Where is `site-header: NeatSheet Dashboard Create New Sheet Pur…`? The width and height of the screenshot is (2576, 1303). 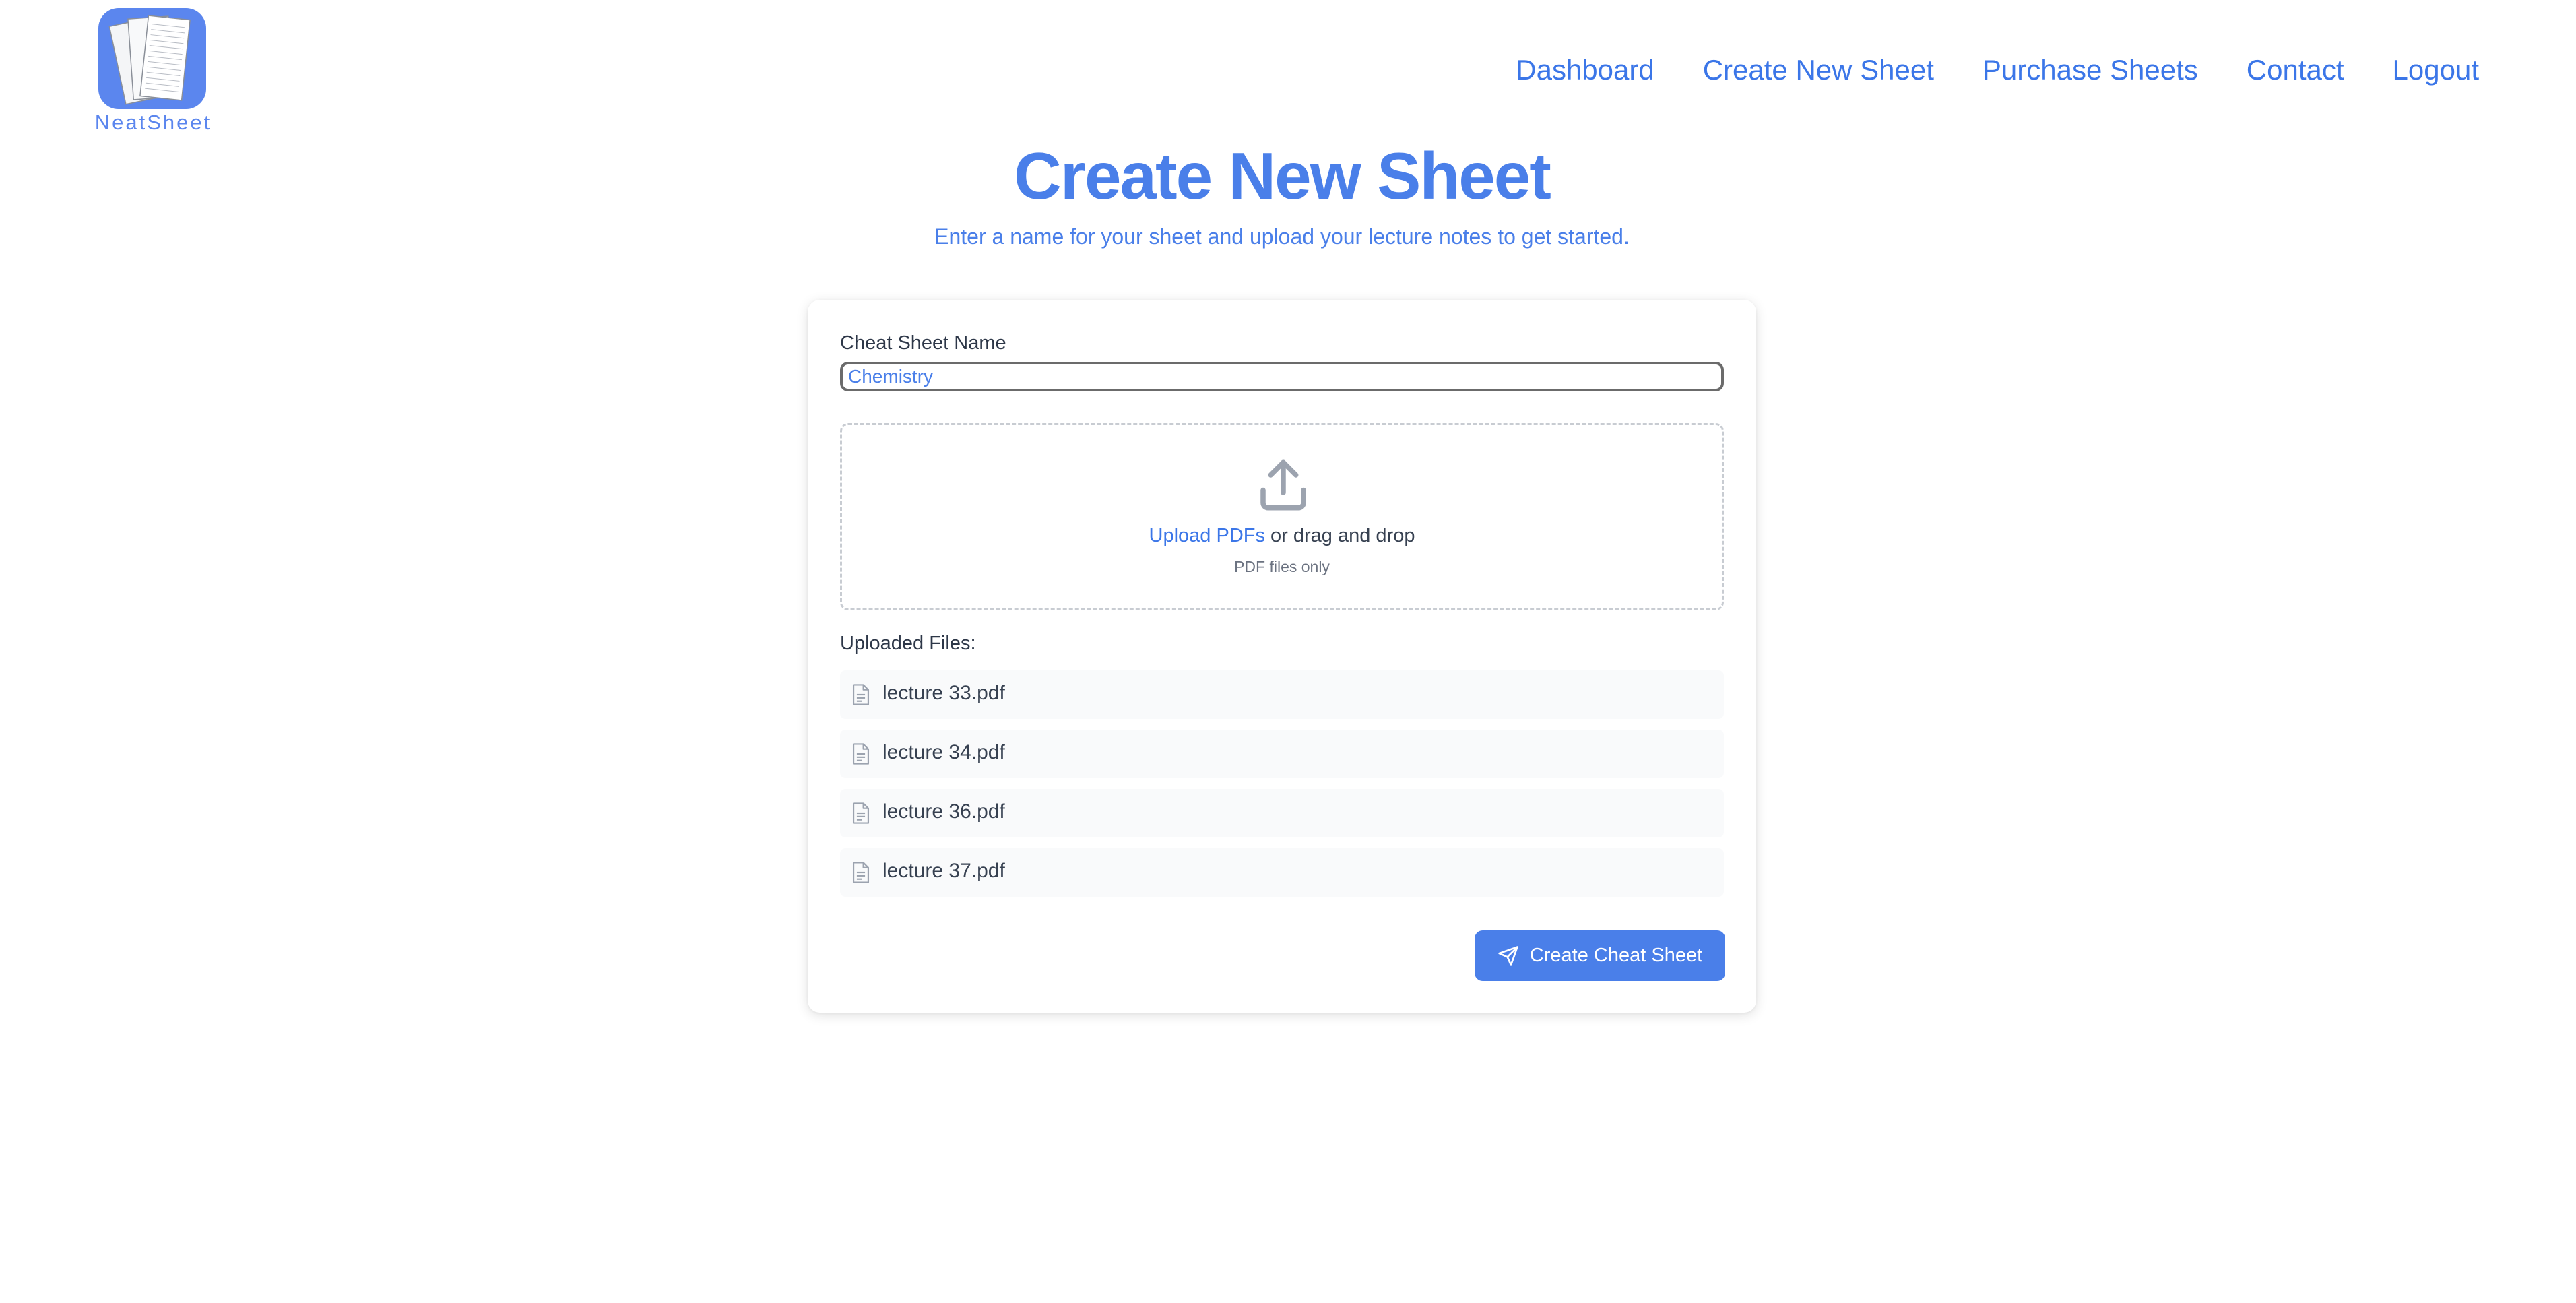
site-header: NeatSheet Dashboard Create New Sheet Pur… is located at coordinates (1288, 70).